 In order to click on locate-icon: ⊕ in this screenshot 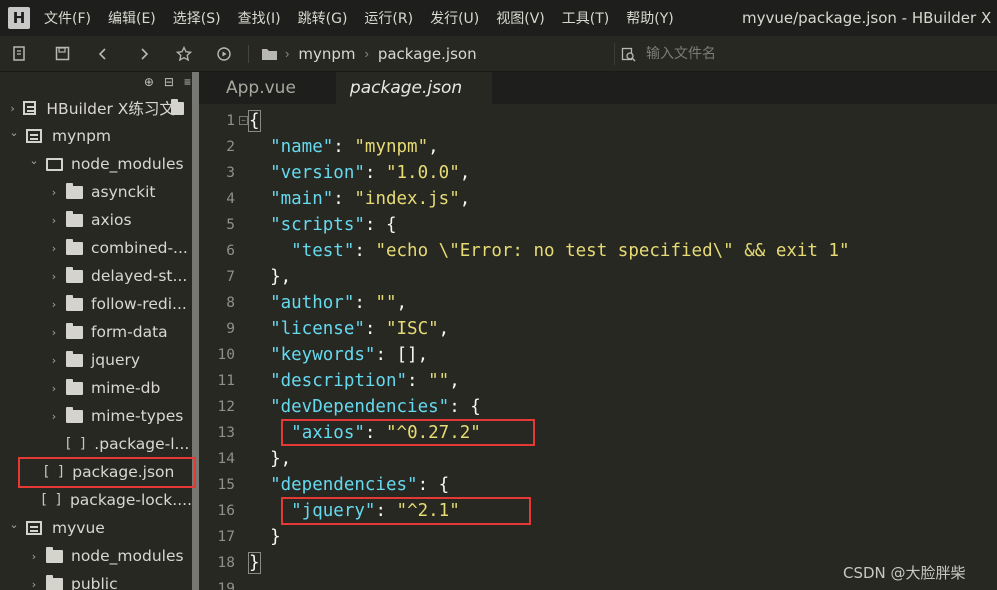, I will do `click(149, 82)`.